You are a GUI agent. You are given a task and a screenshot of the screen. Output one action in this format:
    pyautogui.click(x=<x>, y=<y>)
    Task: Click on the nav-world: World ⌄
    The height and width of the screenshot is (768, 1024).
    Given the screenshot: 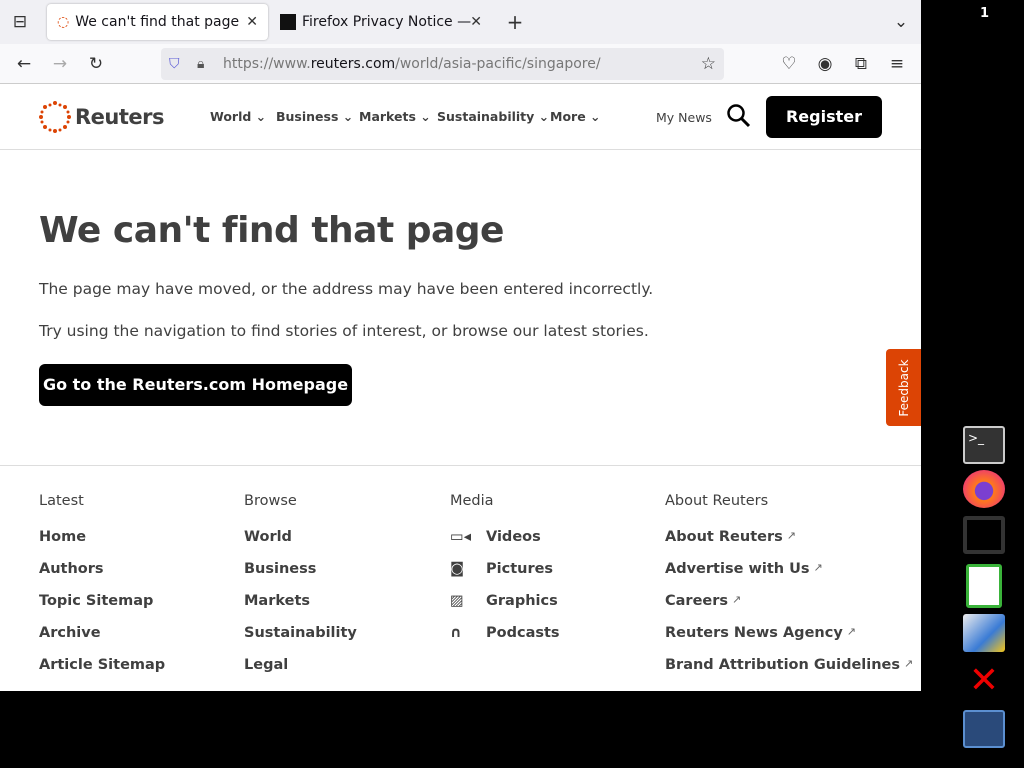 What is the action you would take?
    pyautogui.click(x=238, y=116)
    